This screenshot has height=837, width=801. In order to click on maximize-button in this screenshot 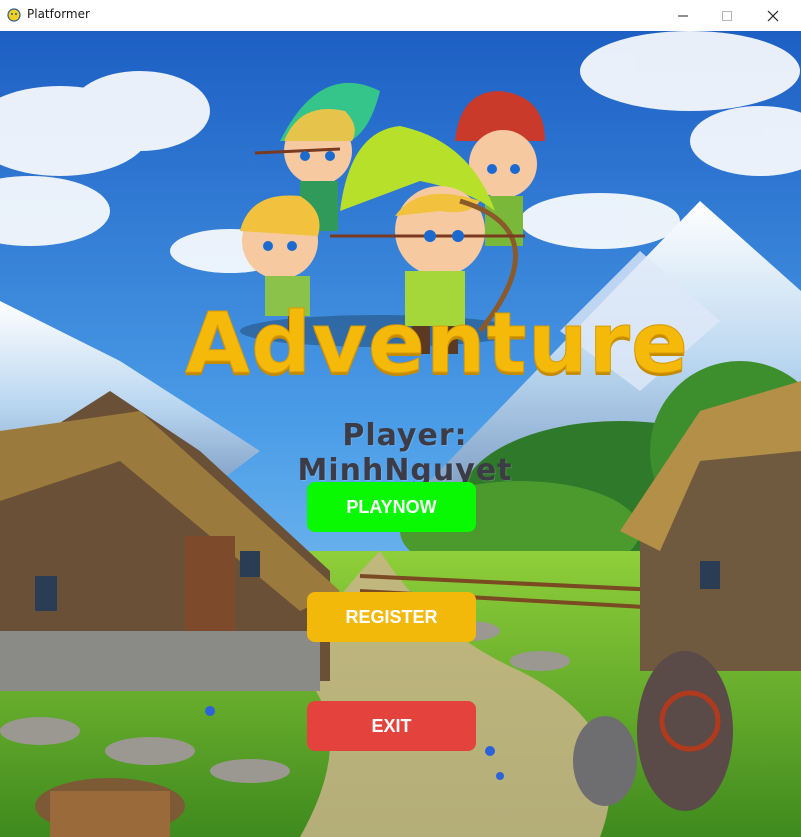, I will do `click(727, 15)`.